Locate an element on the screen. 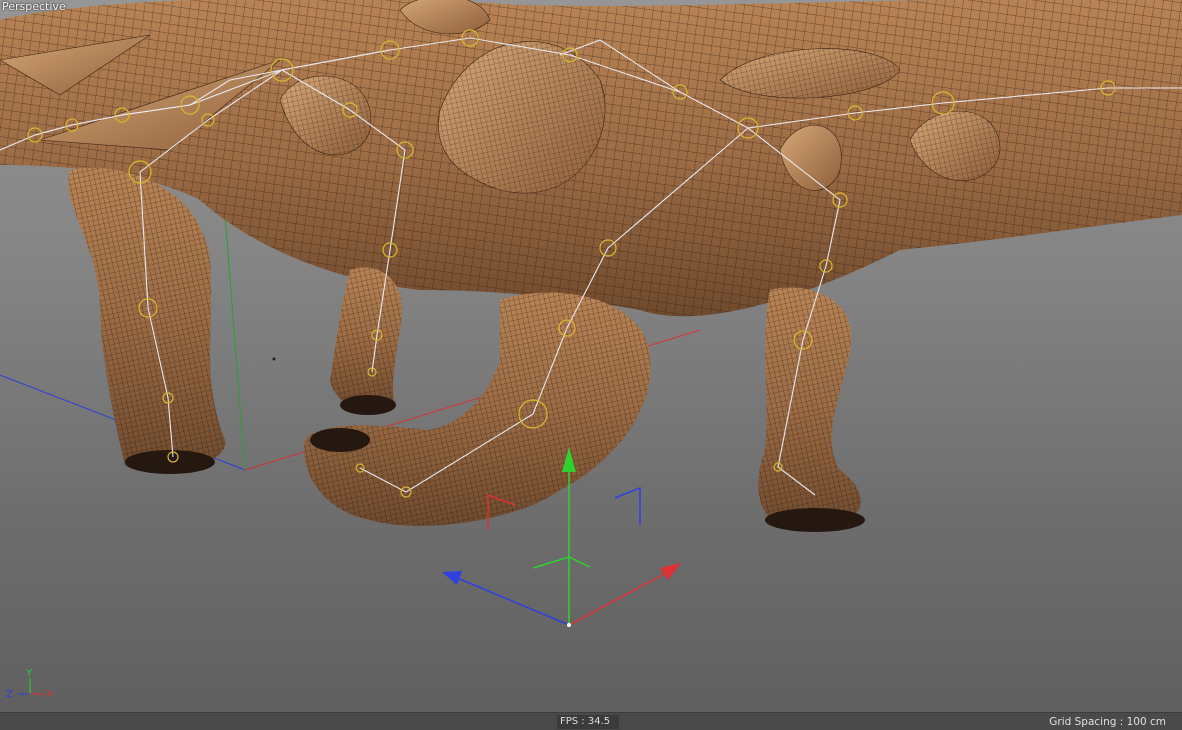 The width and height of the screenshot is (1182, 730). axis-x-label: X is located at coordinates (49, 694).